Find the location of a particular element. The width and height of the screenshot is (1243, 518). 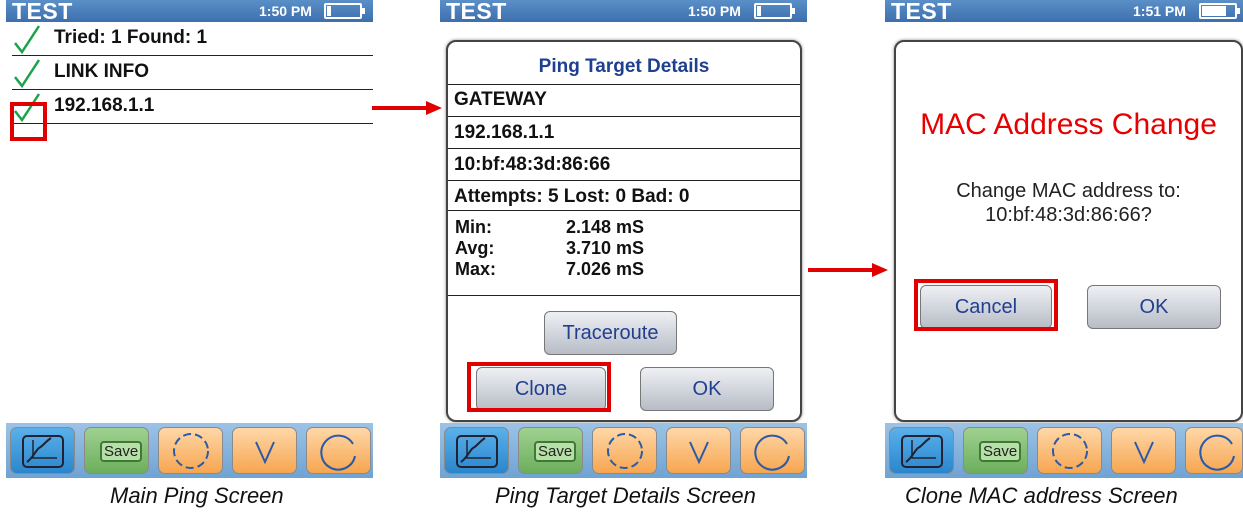

min-value: 2.148 mS is located at coordinates (605, 227).